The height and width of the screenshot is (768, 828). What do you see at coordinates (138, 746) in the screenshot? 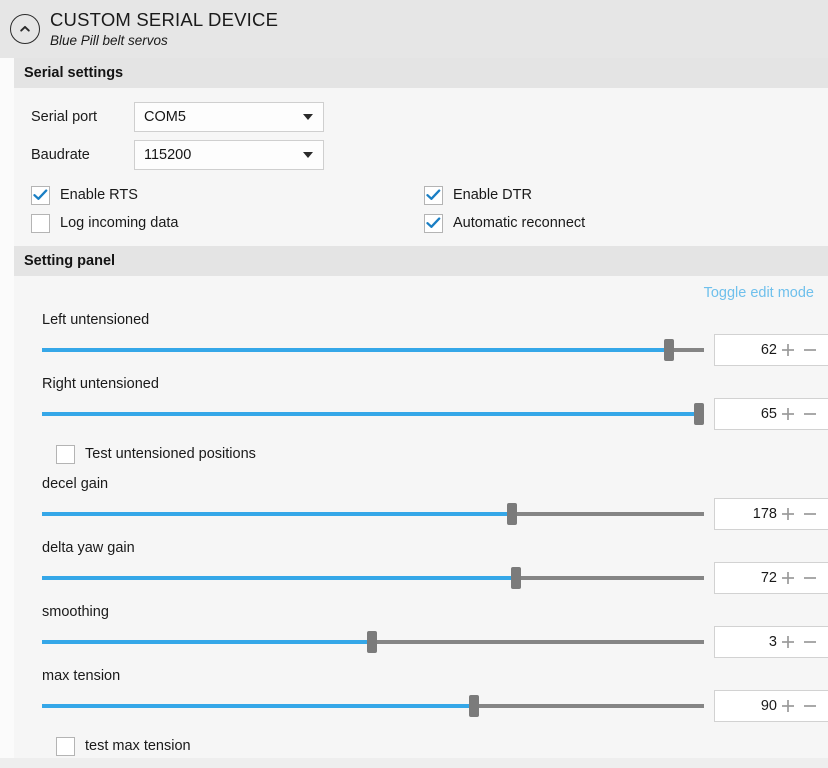
I see `checkbox-label: test max tension` at bounding box center [138, 746].